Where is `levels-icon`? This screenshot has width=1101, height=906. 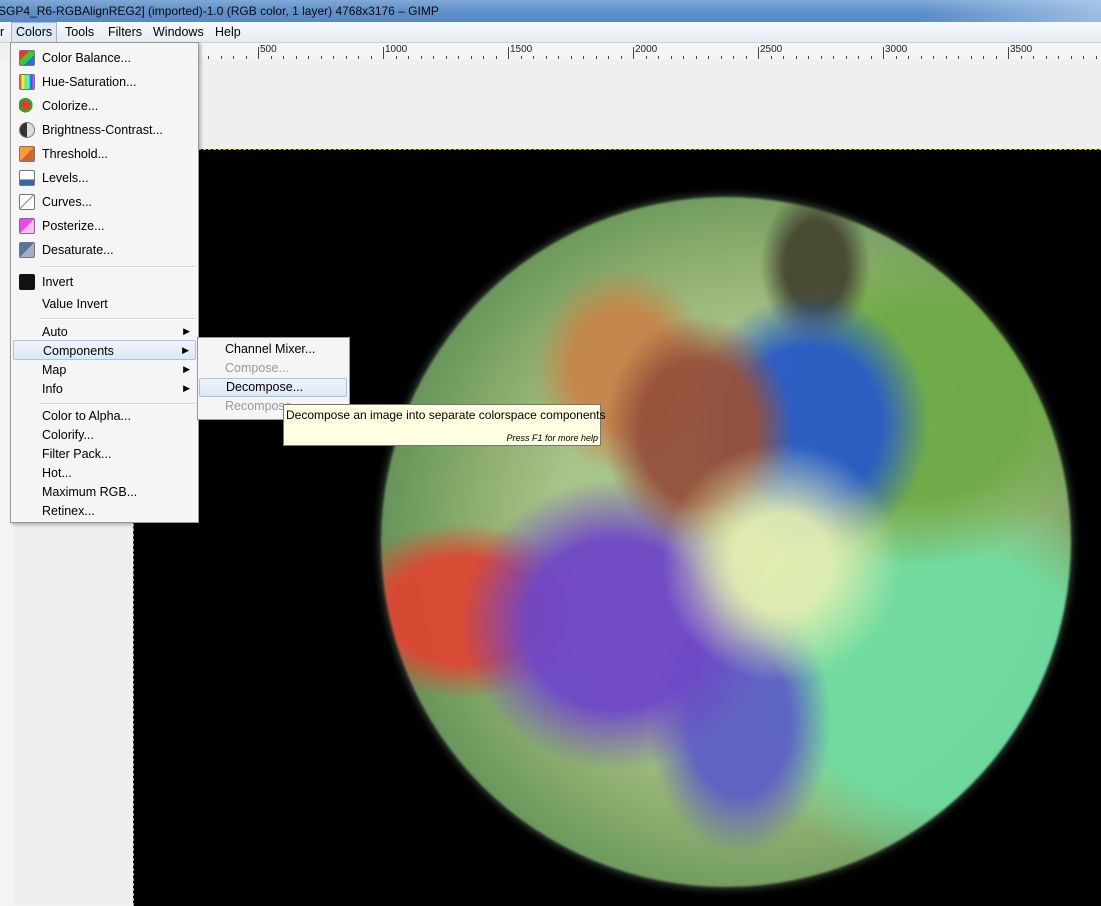
levels-icon is located at coordinates (27, 178).